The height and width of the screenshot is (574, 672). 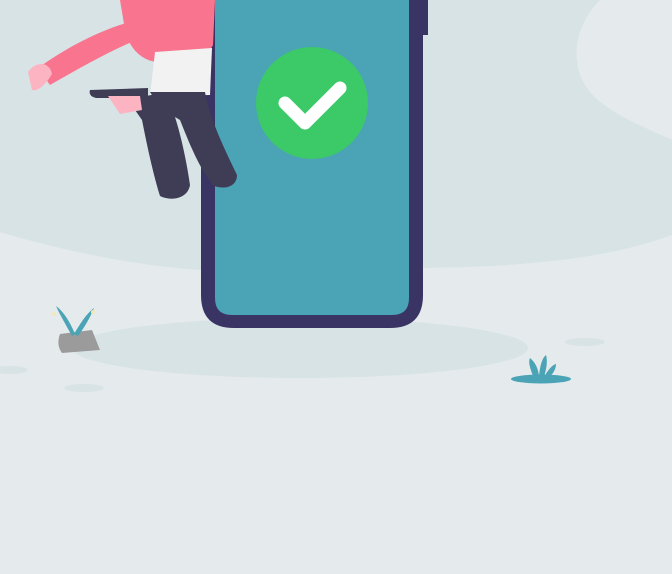 What do you see at coordinates (312, 103) in the screenshot?
I see `checkmark-icon` at bounding box center [312, 103].